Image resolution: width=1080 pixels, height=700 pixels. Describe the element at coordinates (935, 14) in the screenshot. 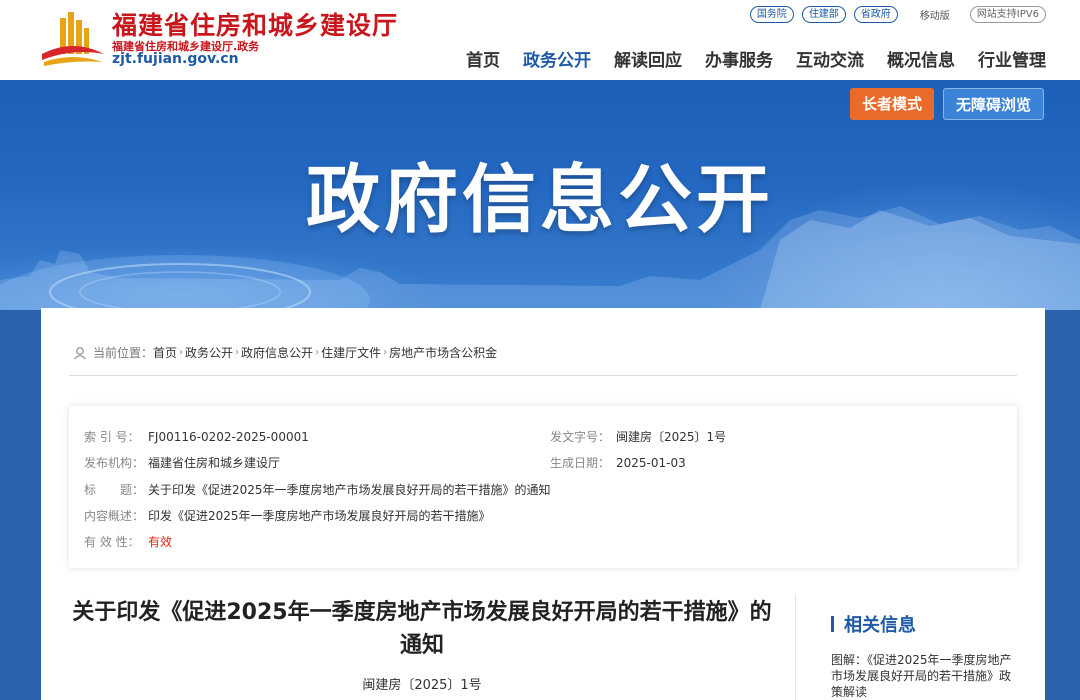

I see `link-mobile-version: 移动版` at that location.